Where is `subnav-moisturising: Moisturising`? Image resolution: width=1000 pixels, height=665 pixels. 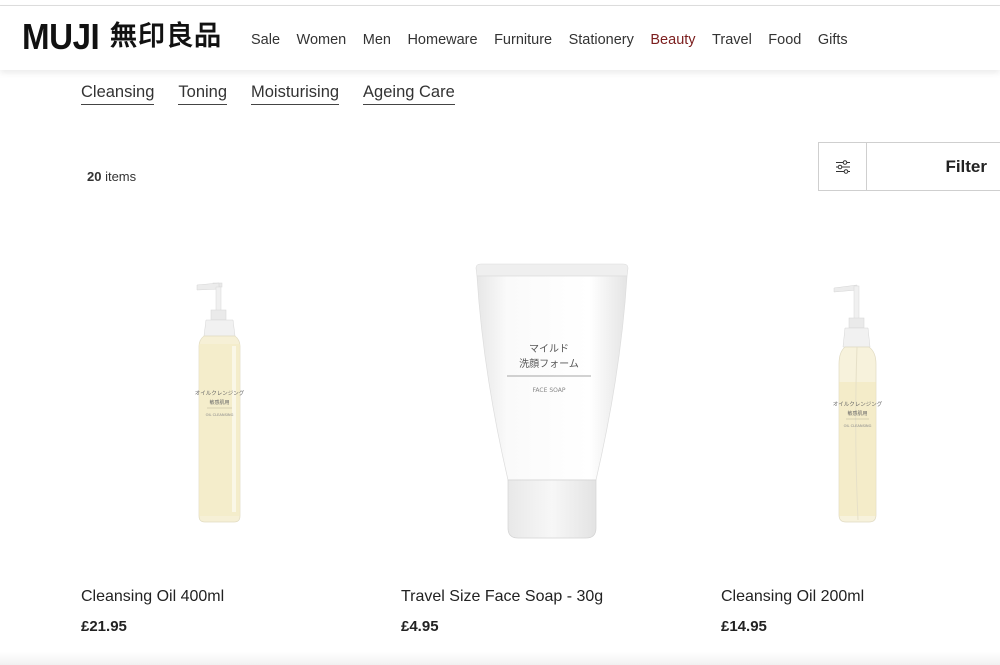
subnav-moisturising: Moisturising is located at coordinates (295, 94).